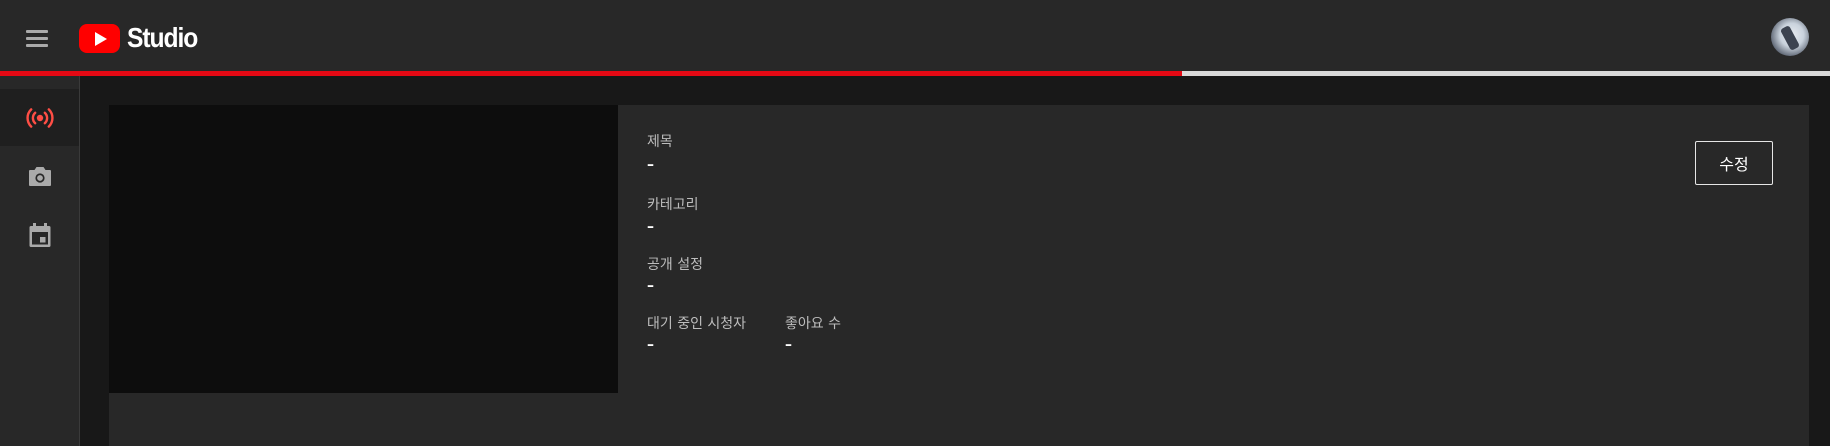 The image size is (1830, 446). Describe the element at coordinates (37, 38) in the screenshot. I see `hamburger-menu-icon` at that location.